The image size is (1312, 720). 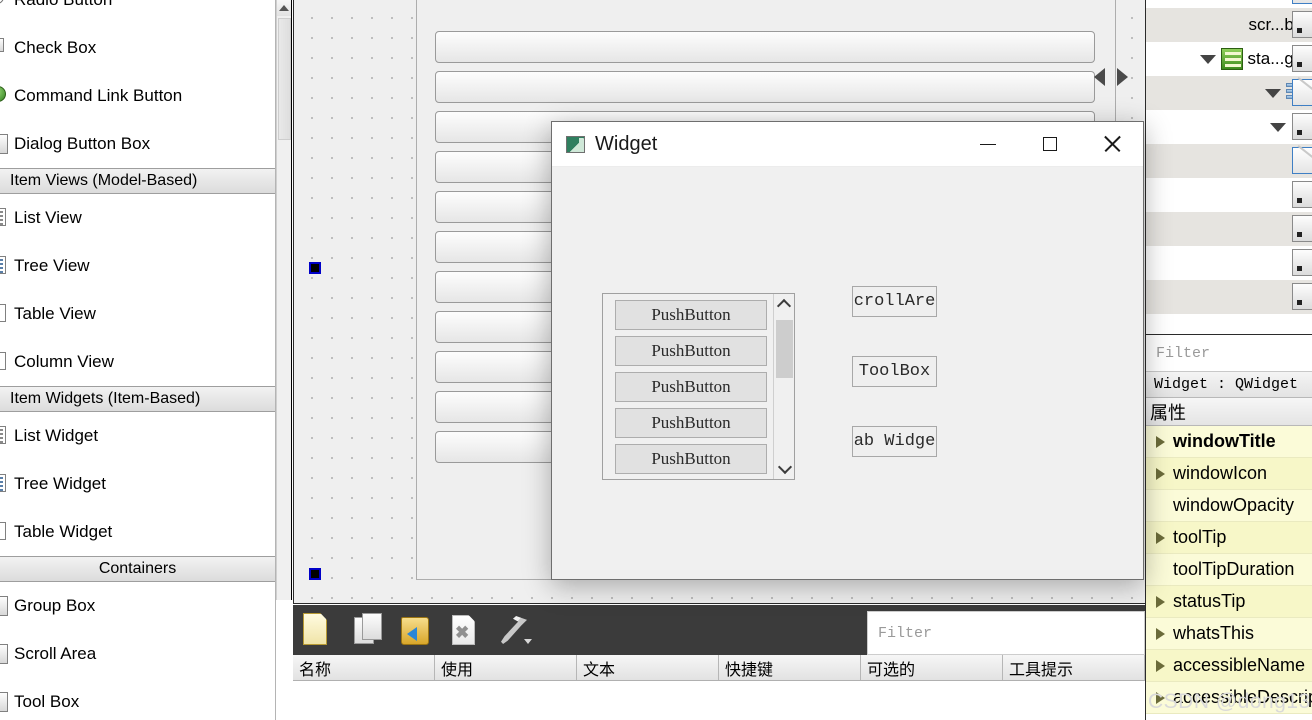 What do you see at coordinates (783, 386) in the screenshot?
I see `preview-scroll-area-scrollbar` at bounding box center [783, 386].